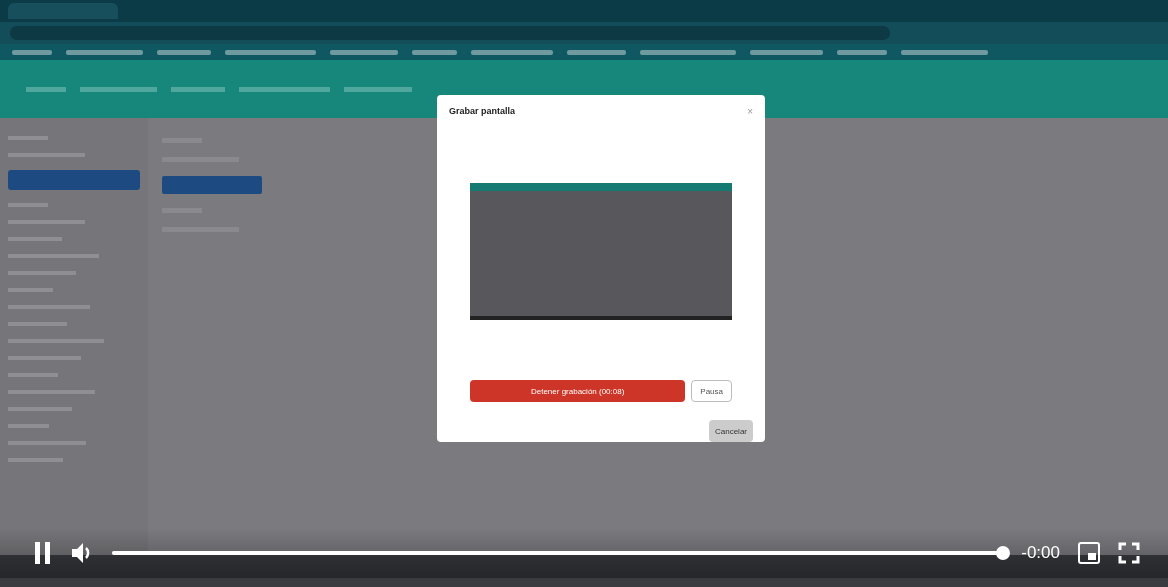 This screenshot has width=1168, height=587. Describe the element at coordinates (1003, 553) in the screenshot. I see `progress-thumb` at that location.